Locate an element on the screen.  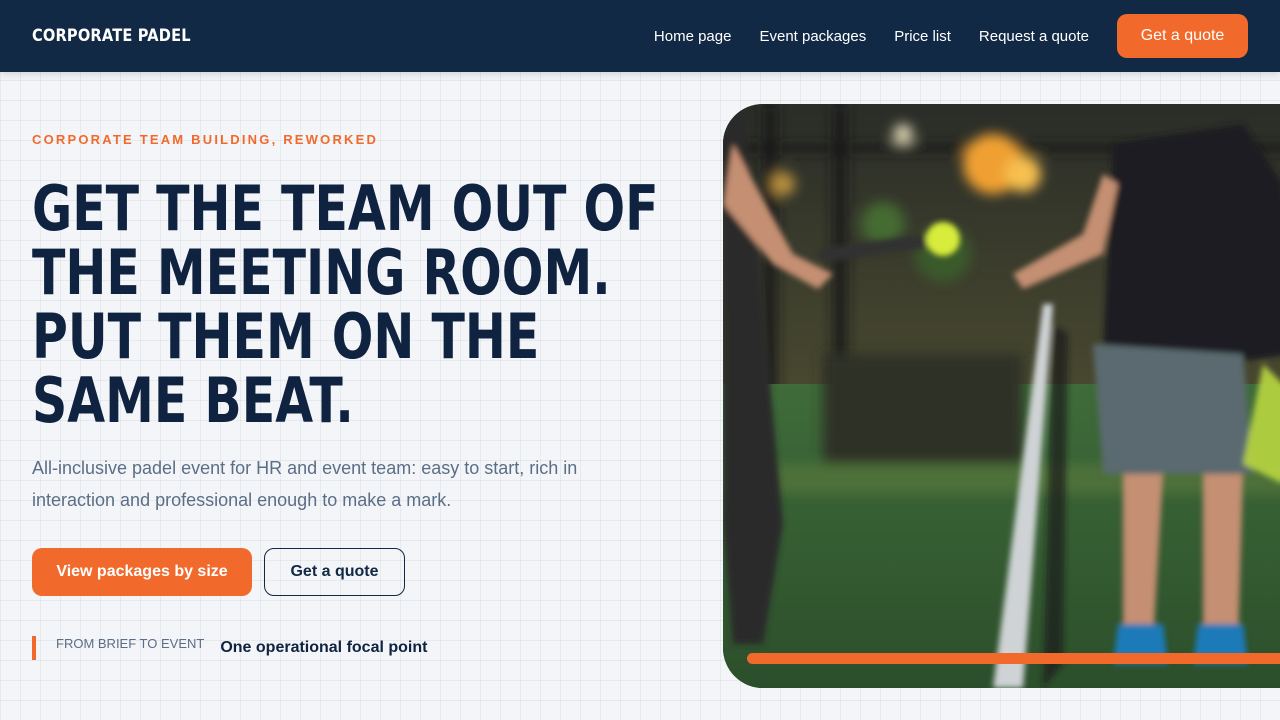
hero-eyebrow: CORPORATE TEAM BUILDING, REWORKED is located at coordinates (205, 139).